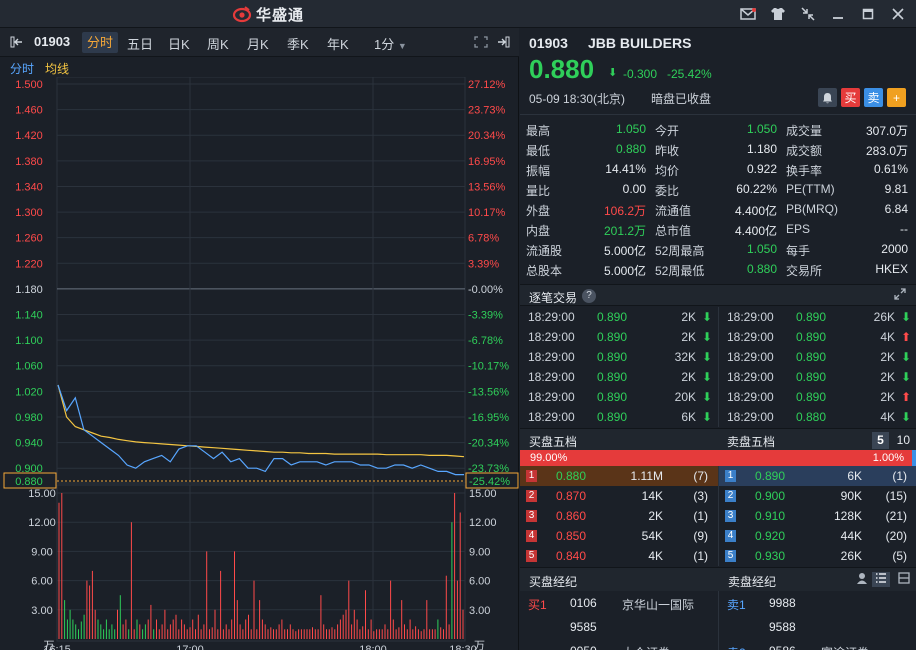 The image size is (916, 650). Describe the element at coordinates (817, 516) in the screenshot. I see `ask-row: 3 0.910 128K (21)` at that location.